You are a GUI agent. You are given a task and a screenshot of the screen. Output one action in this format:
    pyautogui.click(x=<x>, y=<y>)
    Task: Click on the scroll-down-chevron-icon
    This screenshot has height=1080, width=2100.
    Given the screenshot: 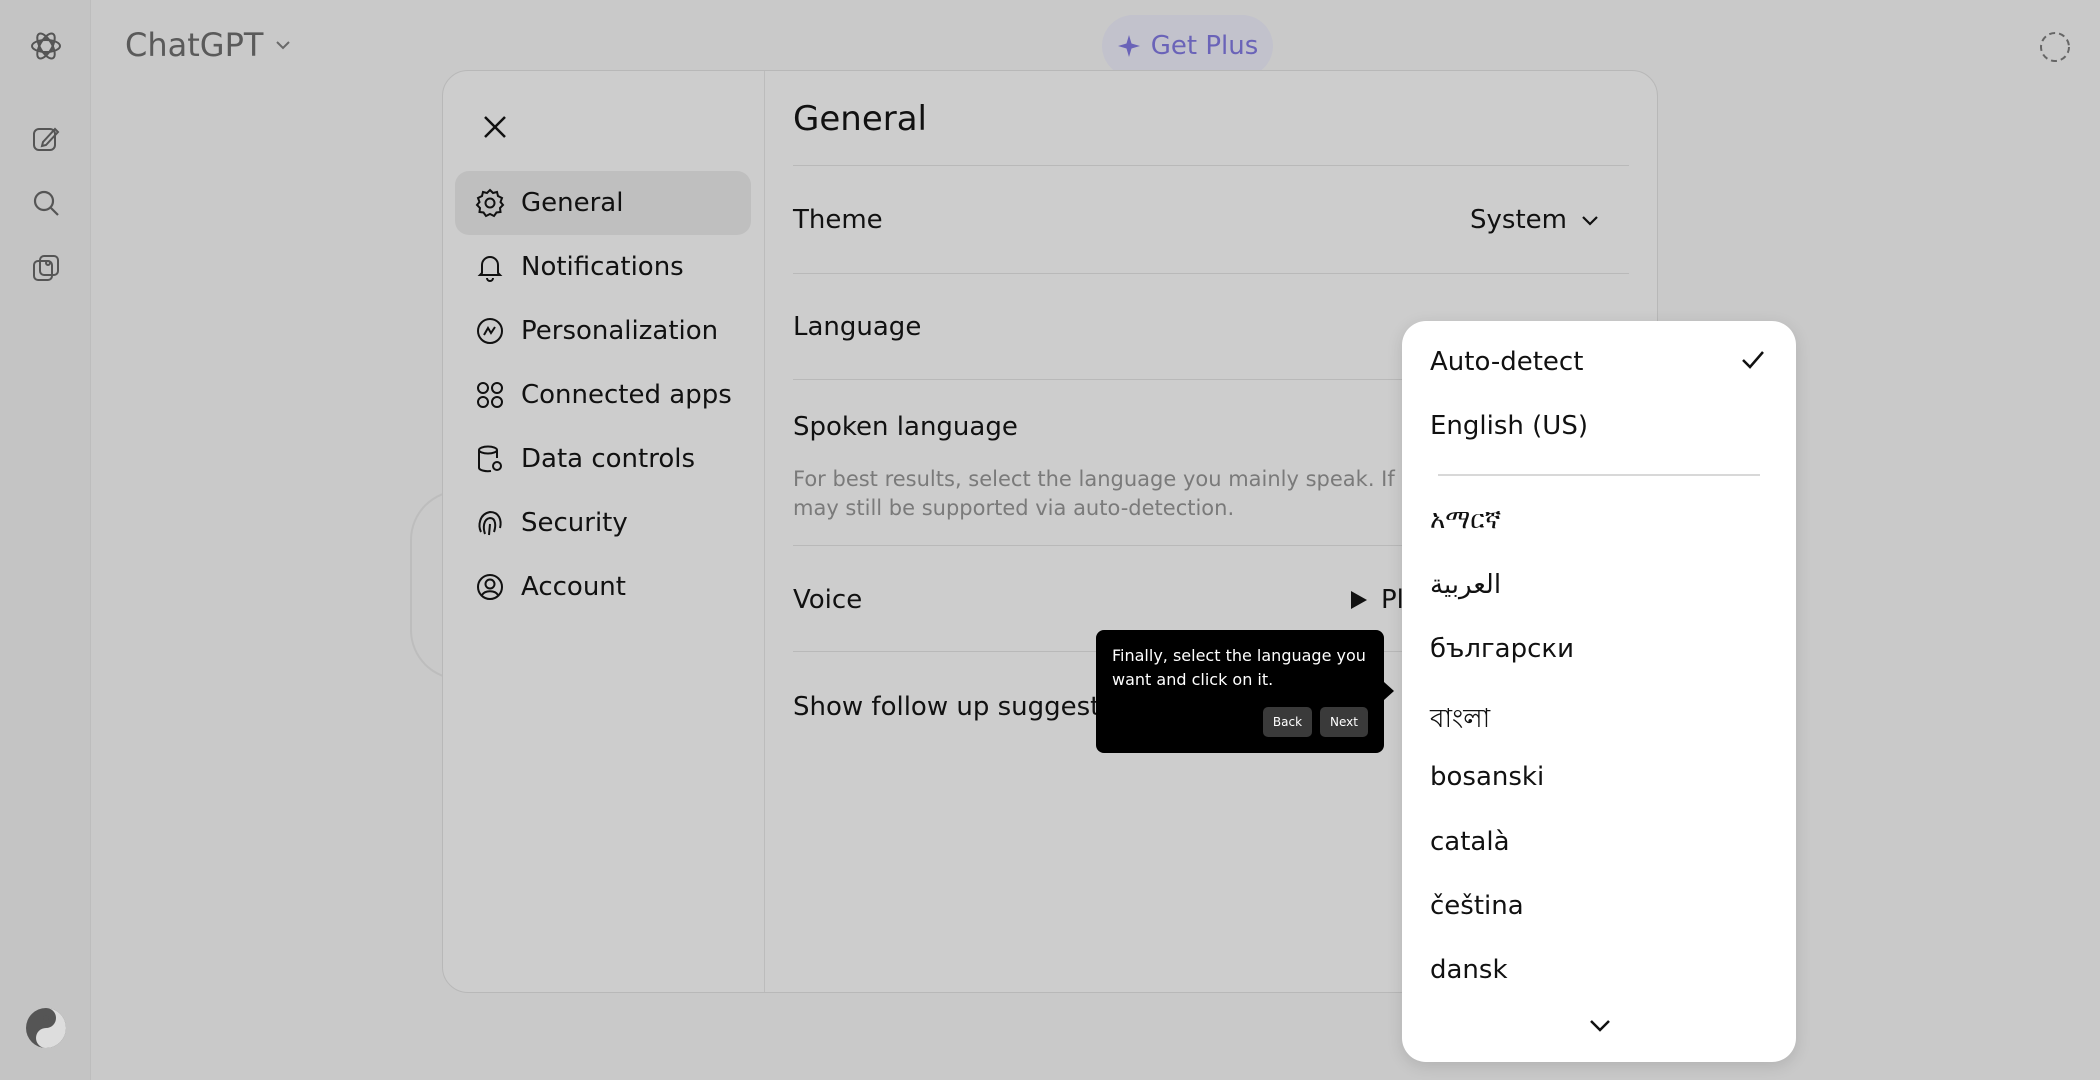 What is the action you would take?
    pyautogui.click(x=1600, y=1026)
    